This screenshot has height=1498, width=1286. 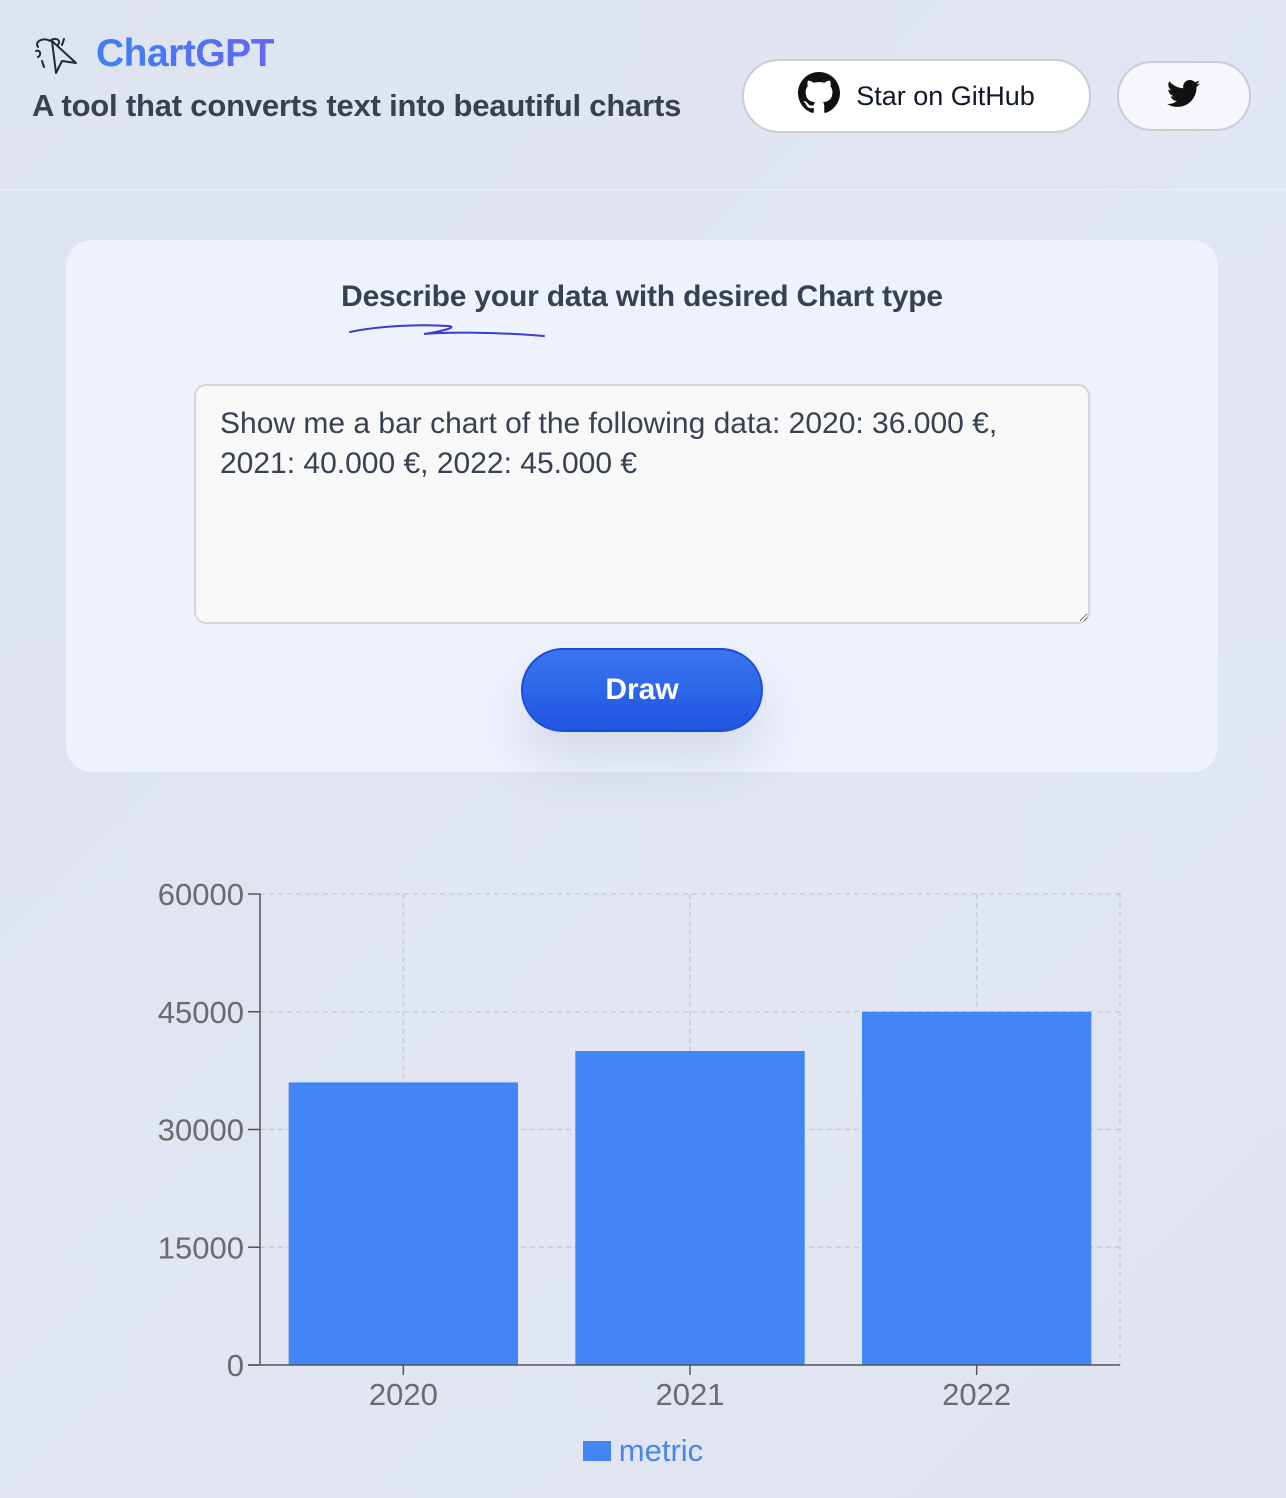 I want to click on squiggle-underline, so click(x=448, y=330).